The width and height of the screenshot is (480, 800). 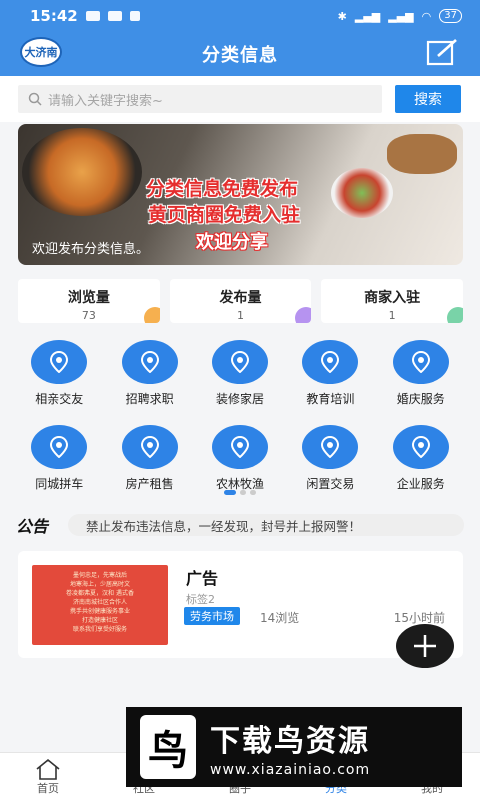 What do you see at coordinates (59, 484) in the screenshot?
I see `category-label: 同城拼车` at bounding box center [59, 484].